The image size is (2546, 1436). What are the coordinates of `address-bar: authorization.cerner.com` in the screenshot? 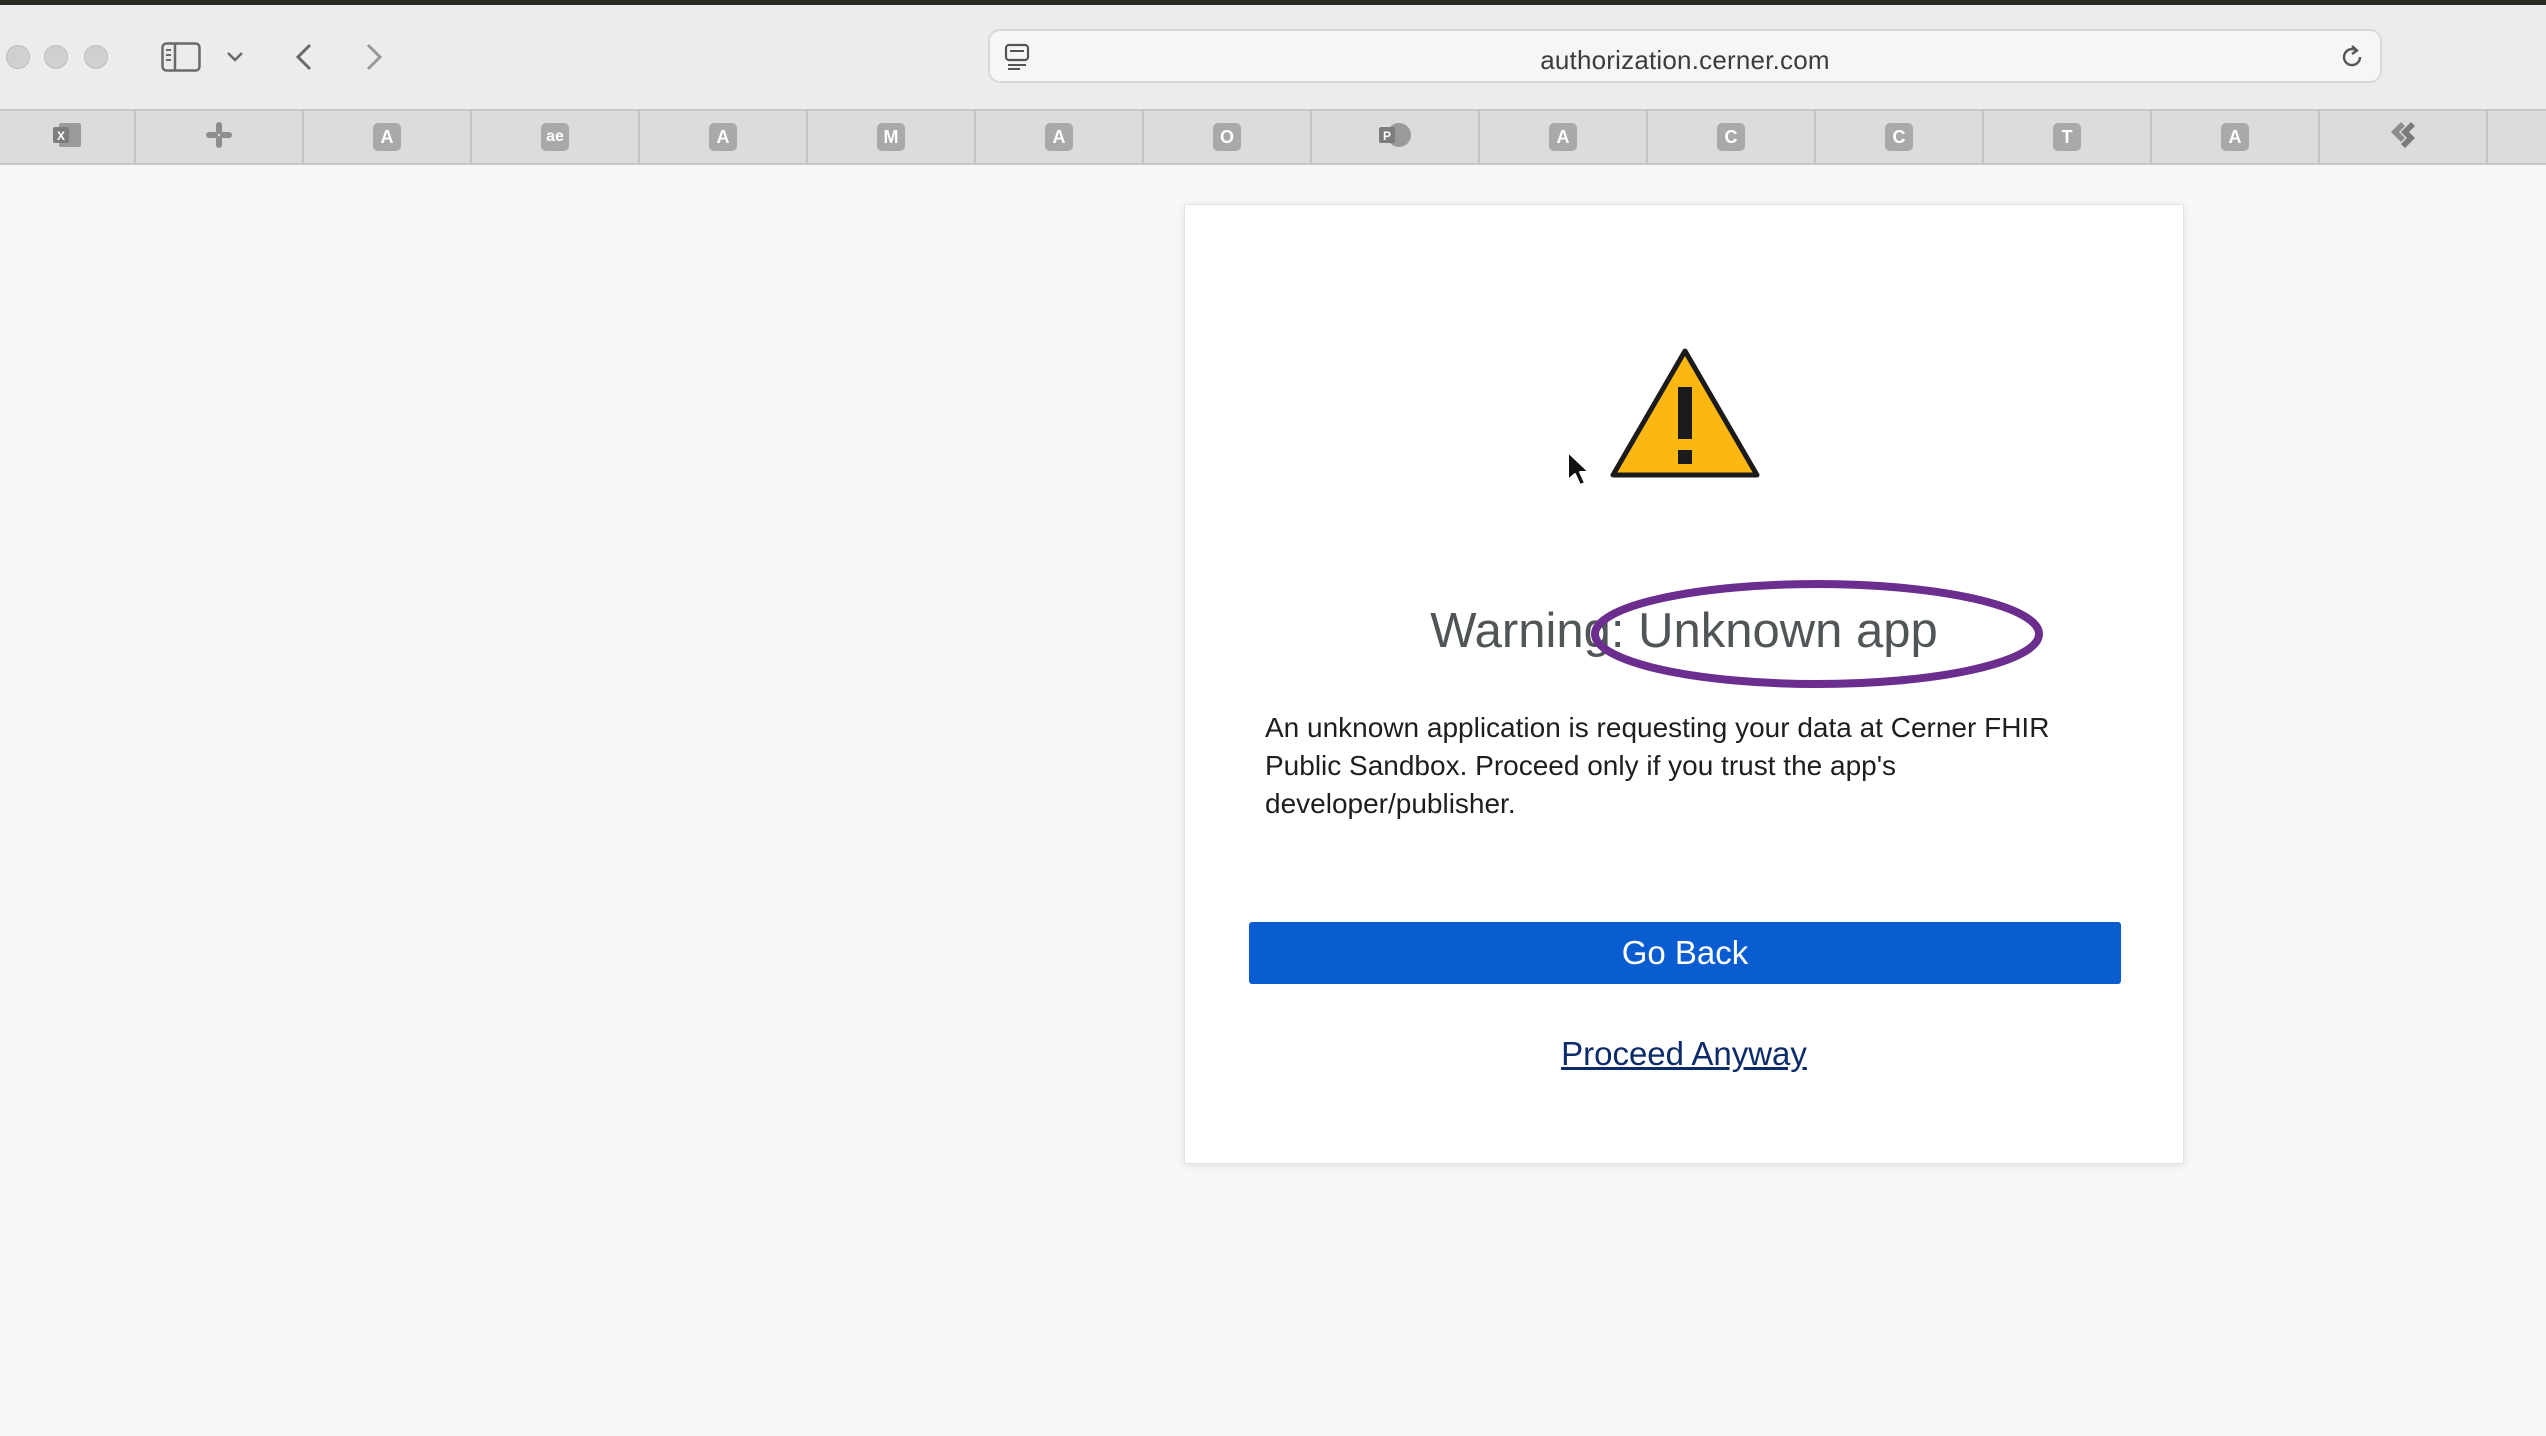 It's located at (1685, 56).